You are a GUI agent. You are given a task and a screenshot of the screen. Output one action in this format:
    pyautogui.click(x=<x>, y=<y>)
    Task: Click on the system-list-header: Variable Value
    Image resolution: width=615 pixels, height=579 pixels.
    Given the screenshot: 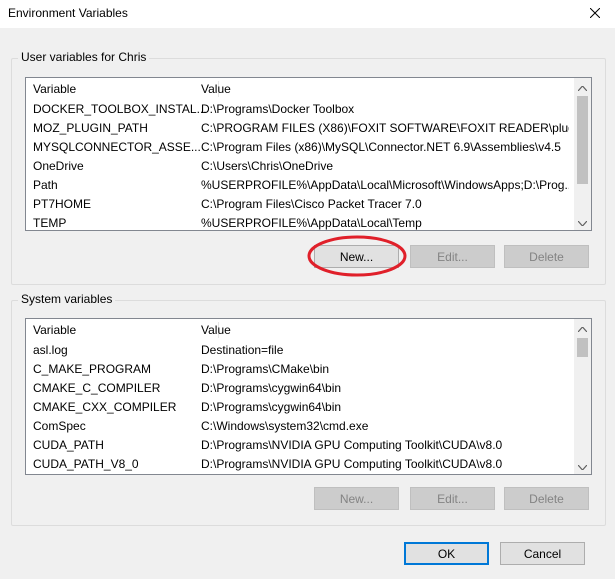 What is the action you would take?
    pyautogui.click(x=308, y=330)
    